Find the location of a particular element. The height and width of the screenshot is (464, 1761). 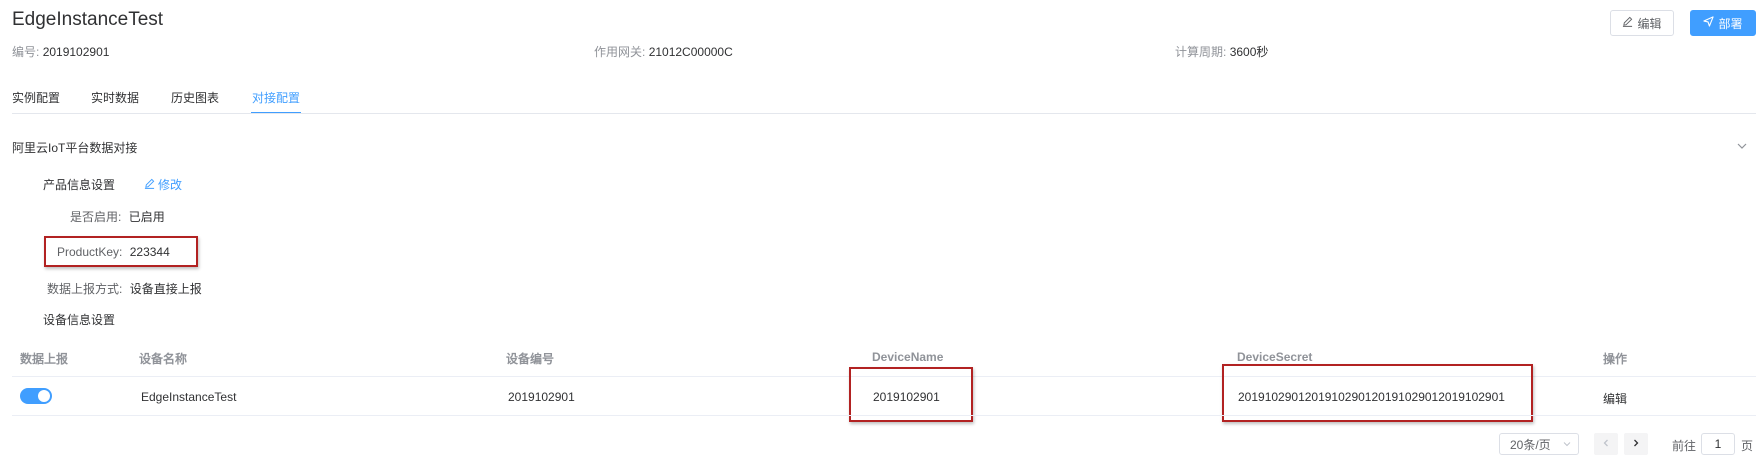

goto-suffix: 页 is located at coordinates (1747, 446).